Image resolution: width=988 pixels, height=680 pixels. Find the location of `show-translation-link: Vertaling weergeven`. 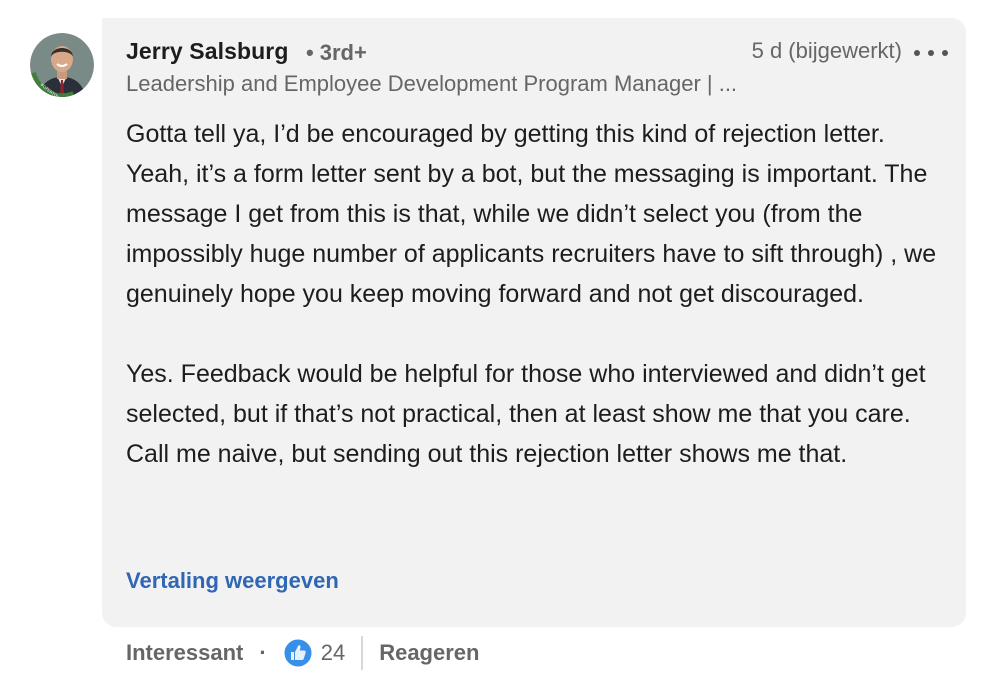

show-translation-link: Vertaling weergeven is located at coordinates (232, 581).